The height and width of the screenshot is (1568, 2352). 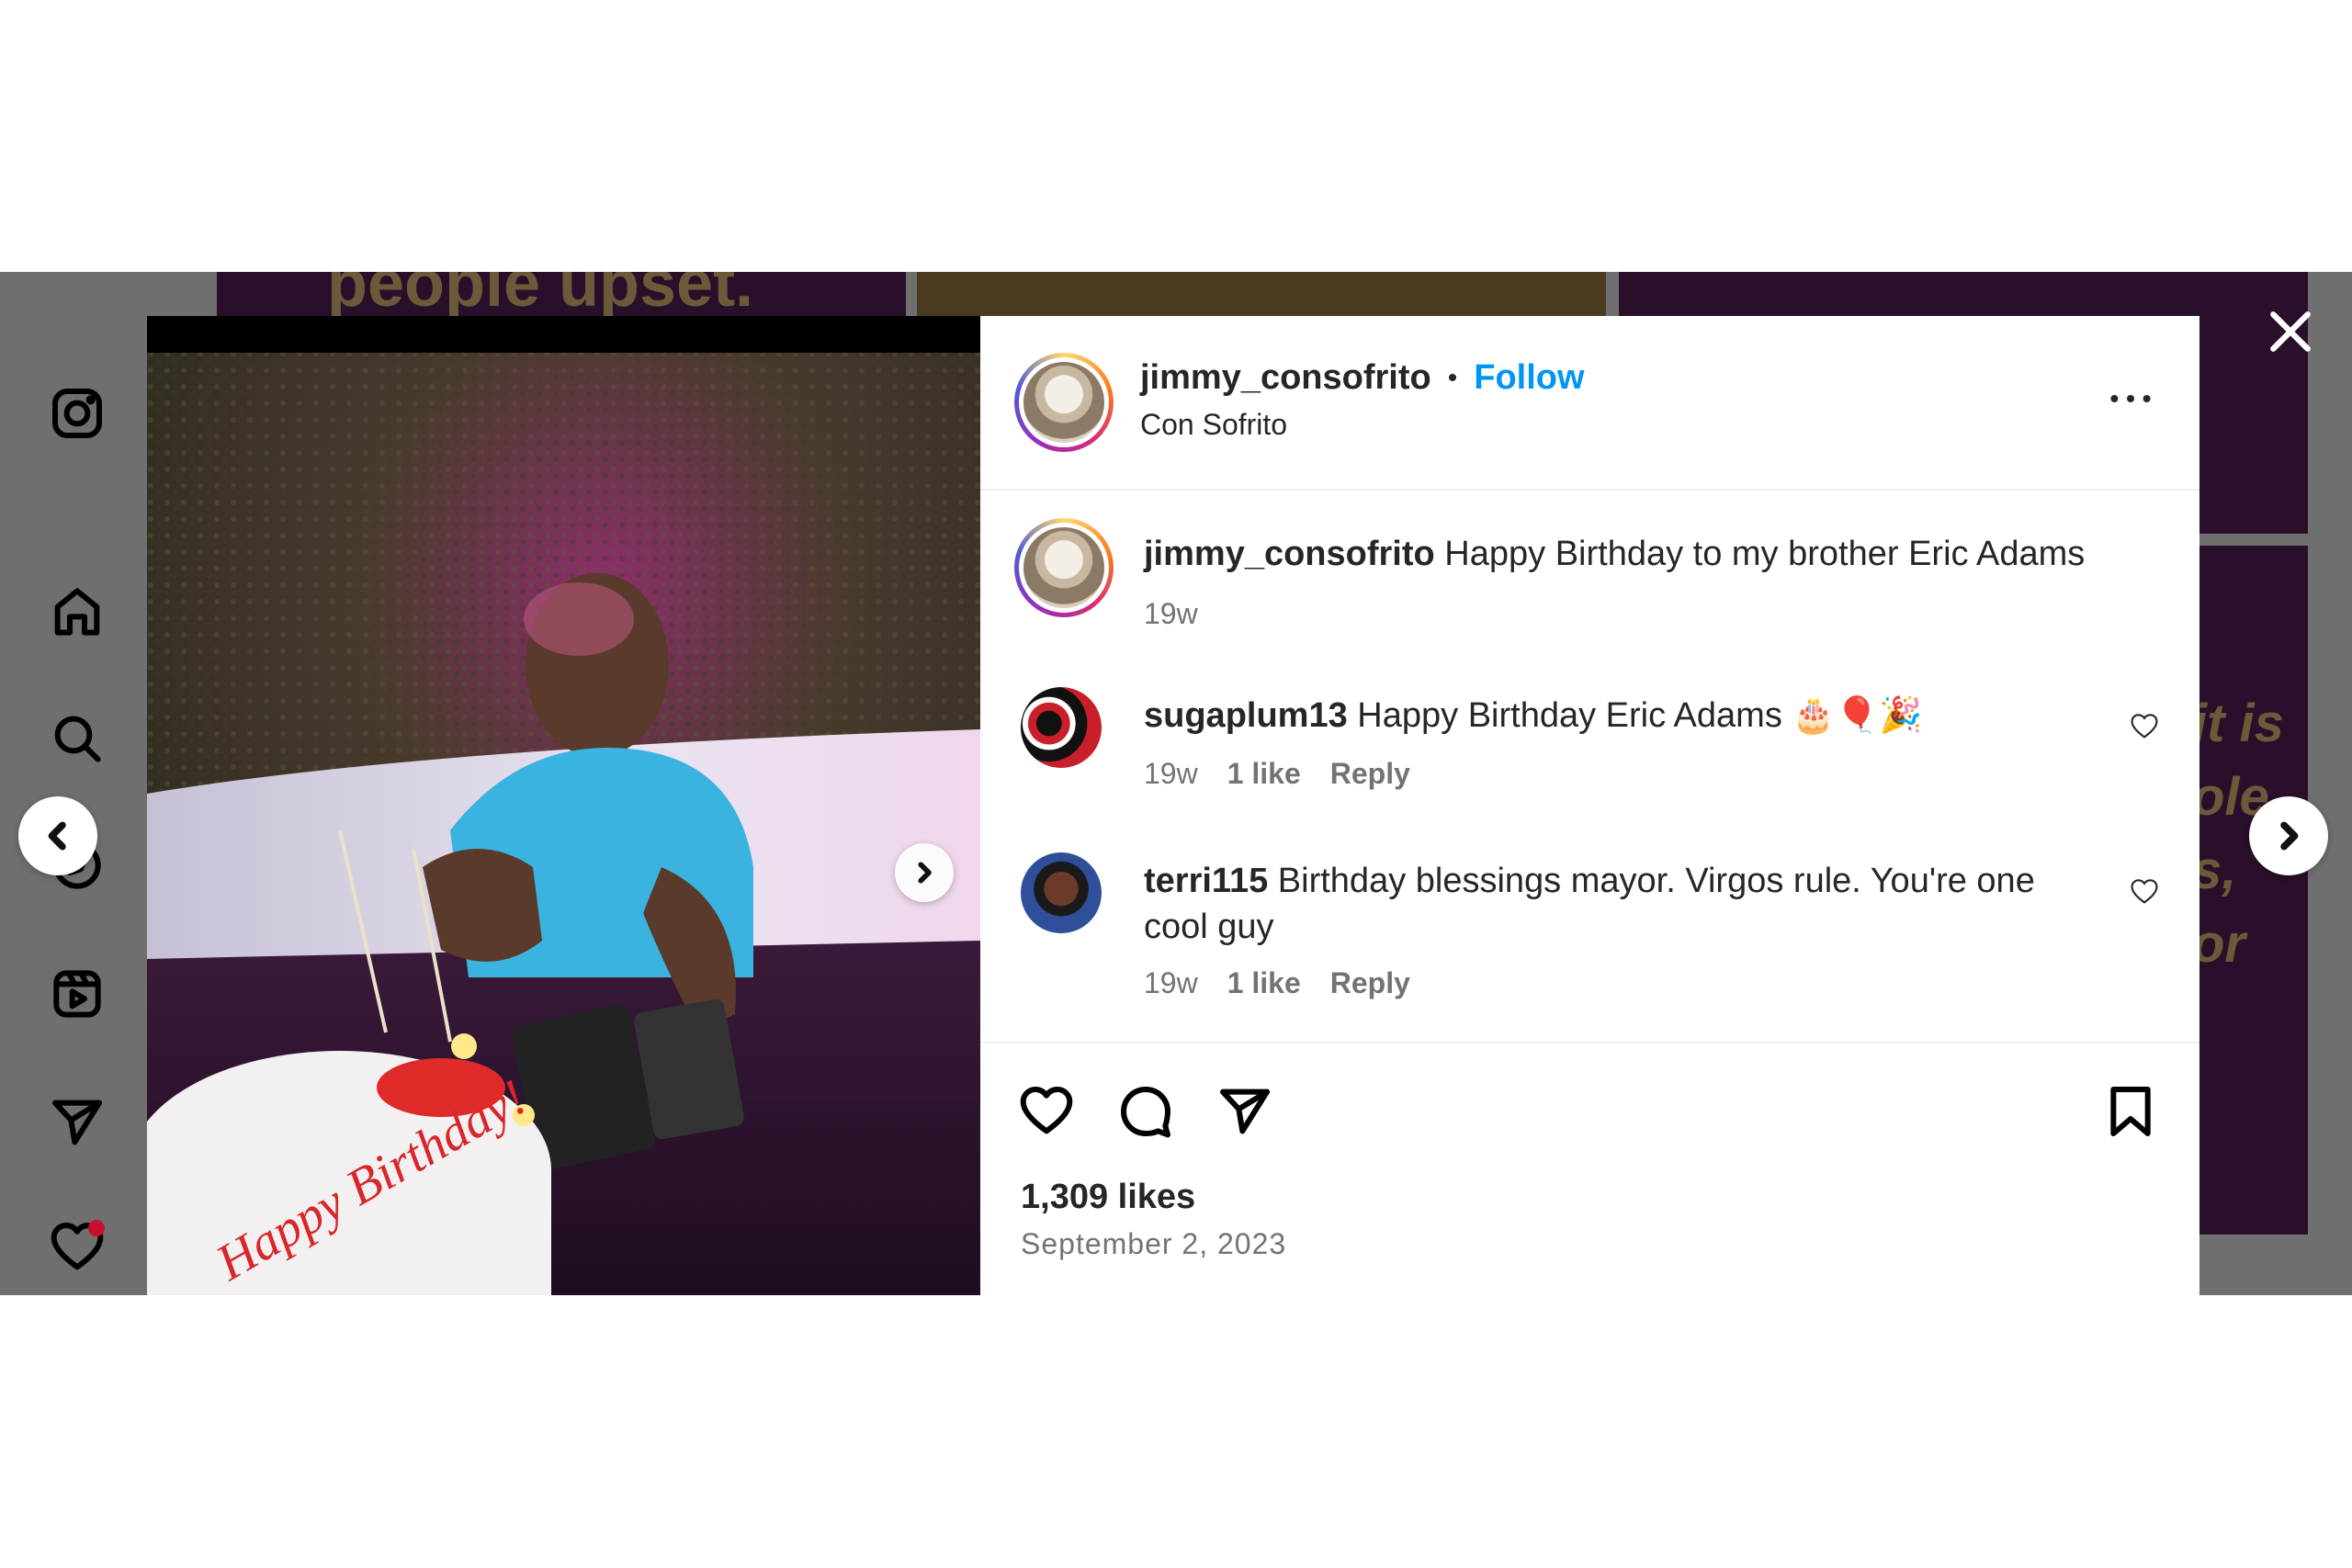 I want to click on caption-username: jimmy_consofrito, so click(x=1289, y=554).